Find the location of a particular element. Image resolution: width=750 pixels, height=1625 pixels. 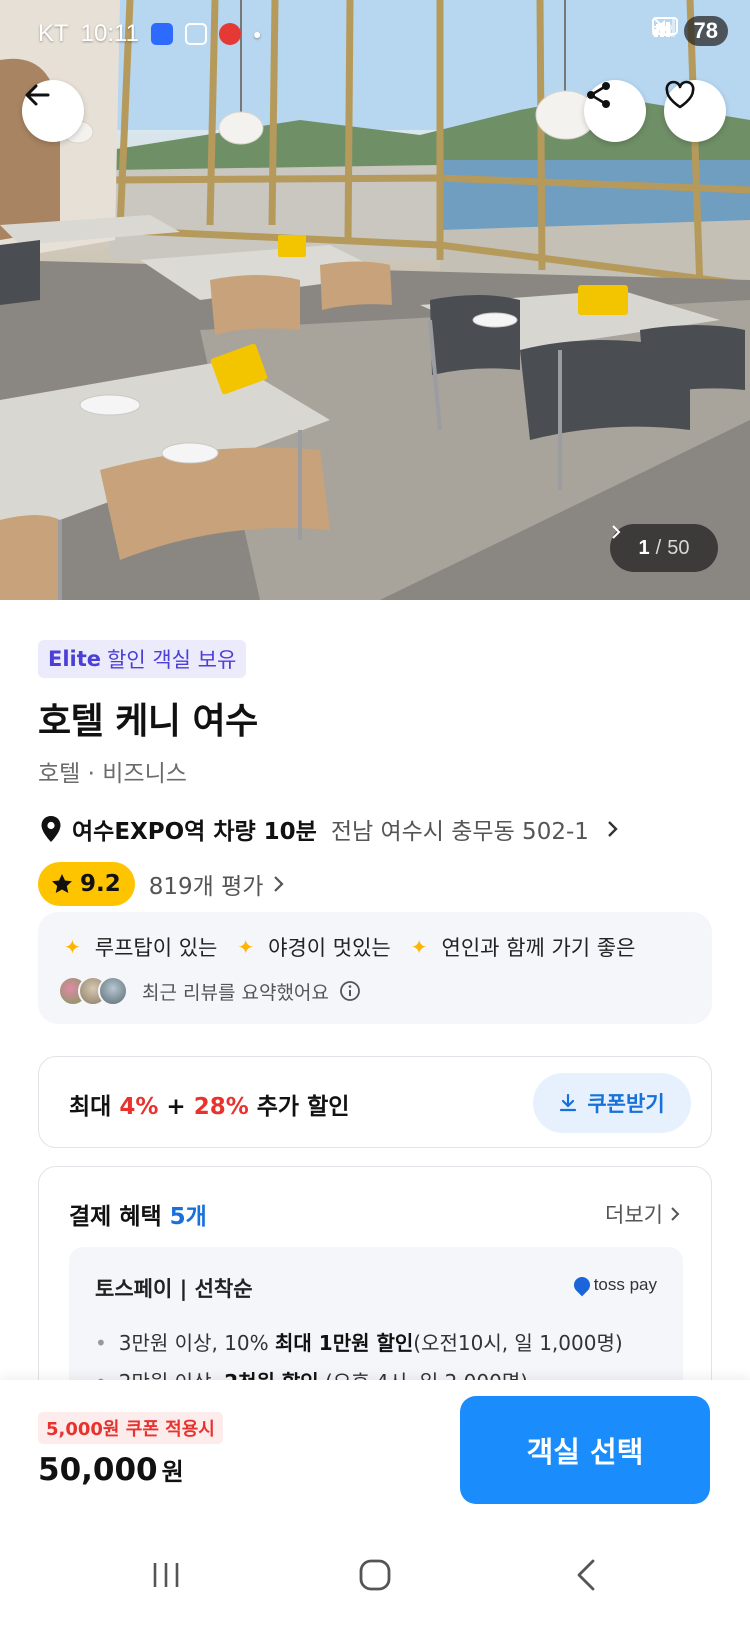

home-button is located at coordinates (375, 1575).